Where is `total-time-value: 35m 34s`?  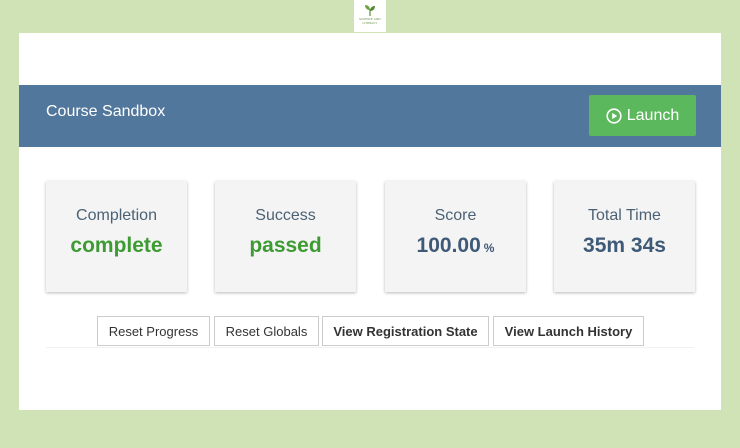 total-time-value: 35m 34s is located at coordinates (624, 245).